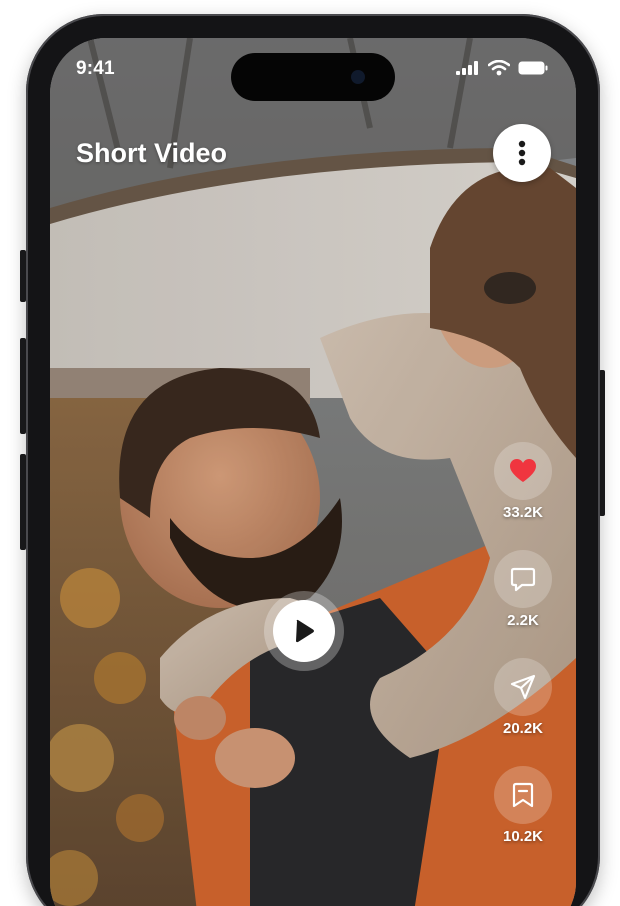  What do you see at coordinates (533, 68) in the screenshot?
I see `battery-icon` at bounding box center [533, 68].